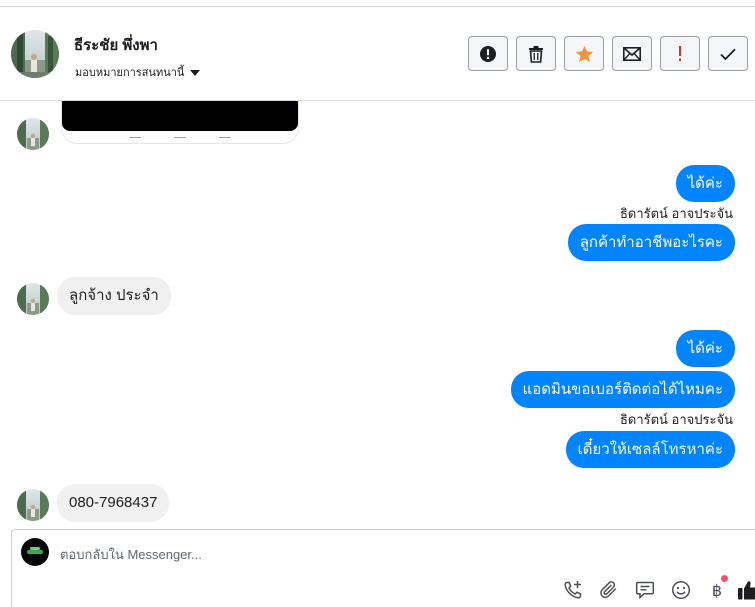  I want to click on exclamation-circle-icon, so click(488, 53).